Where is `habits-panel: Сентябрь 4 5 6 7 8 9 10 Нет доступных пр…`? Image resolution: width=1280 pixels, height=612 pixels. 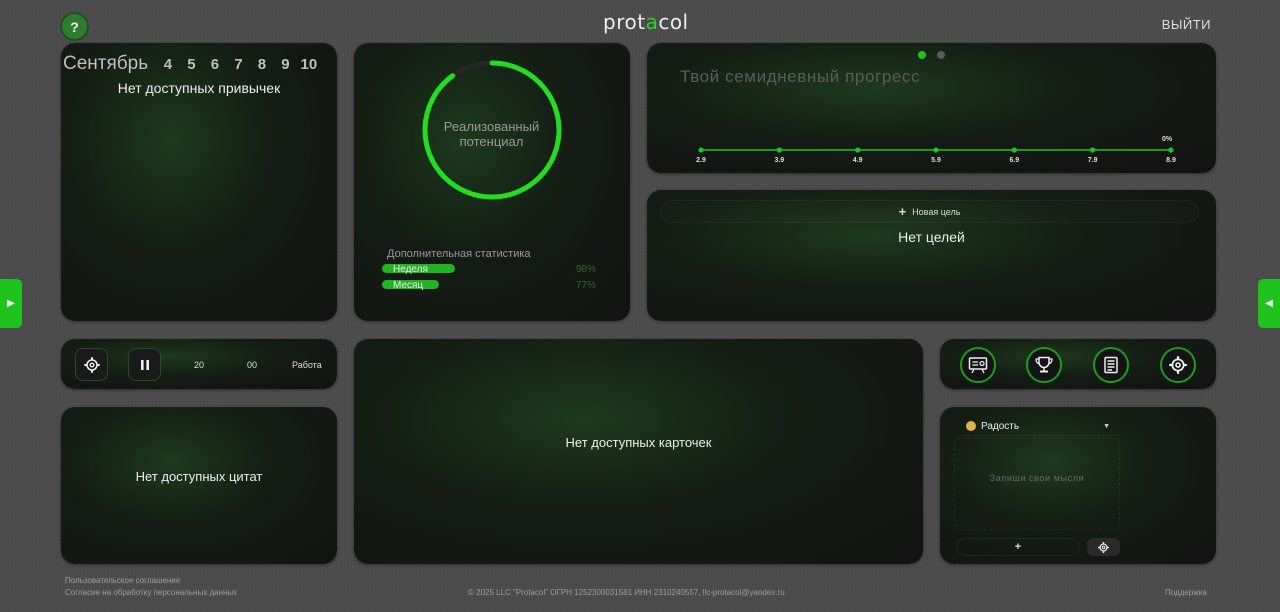
habits-panel: Сентябрь 4 5 6 7 8 9 10 Нет доступных пр… is located at coordinates (199, 182).